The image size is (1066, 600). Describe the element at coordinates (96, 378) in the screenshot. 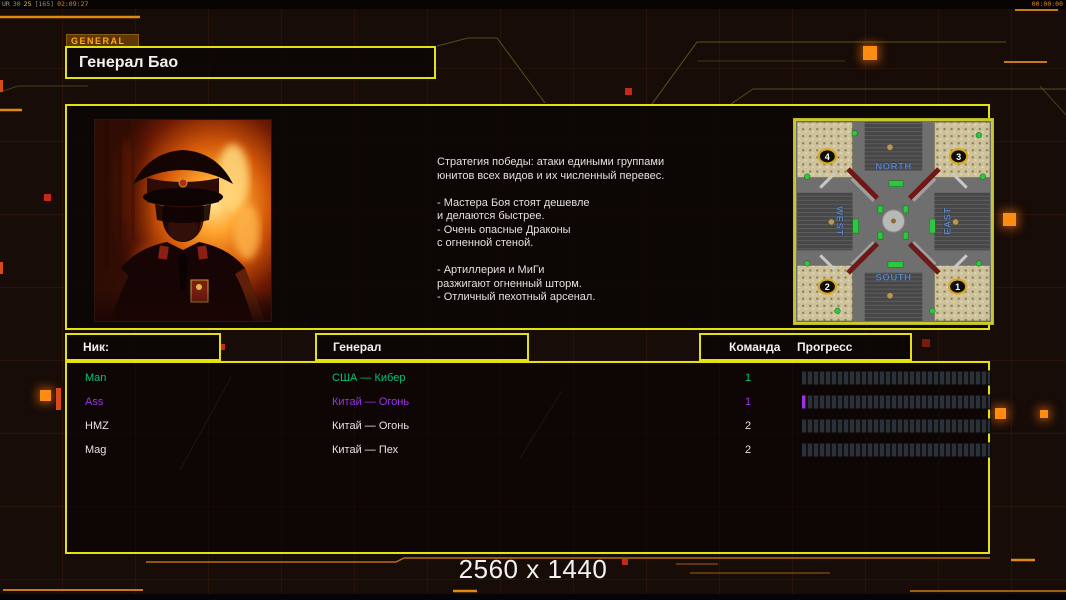

I see `player-nick: Man` at that location.